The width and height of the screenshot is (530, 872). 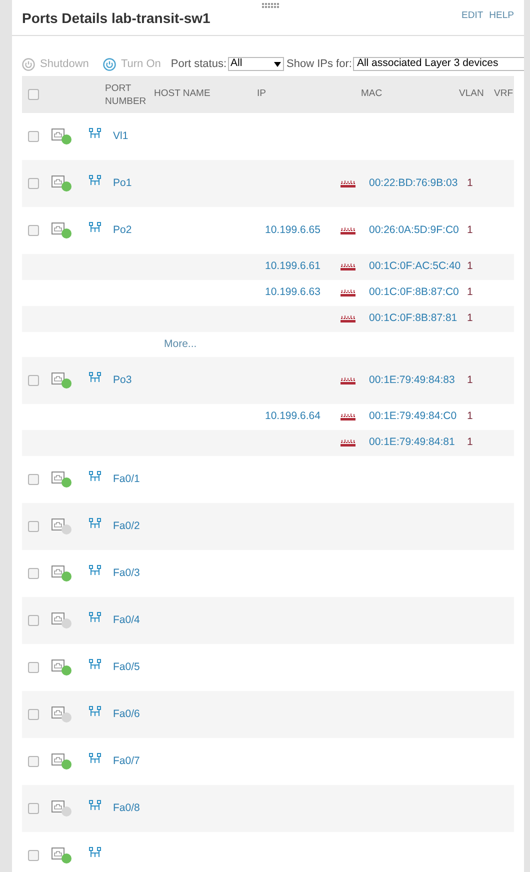 I want to click on port-status-label: Port status:, so click(x=198, y=64).